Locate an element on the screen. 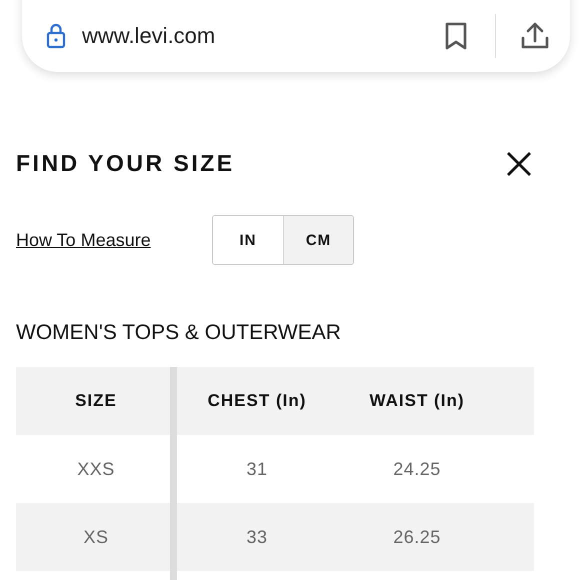  address-bar: www.levi.com is located at coordinates (296, 36).